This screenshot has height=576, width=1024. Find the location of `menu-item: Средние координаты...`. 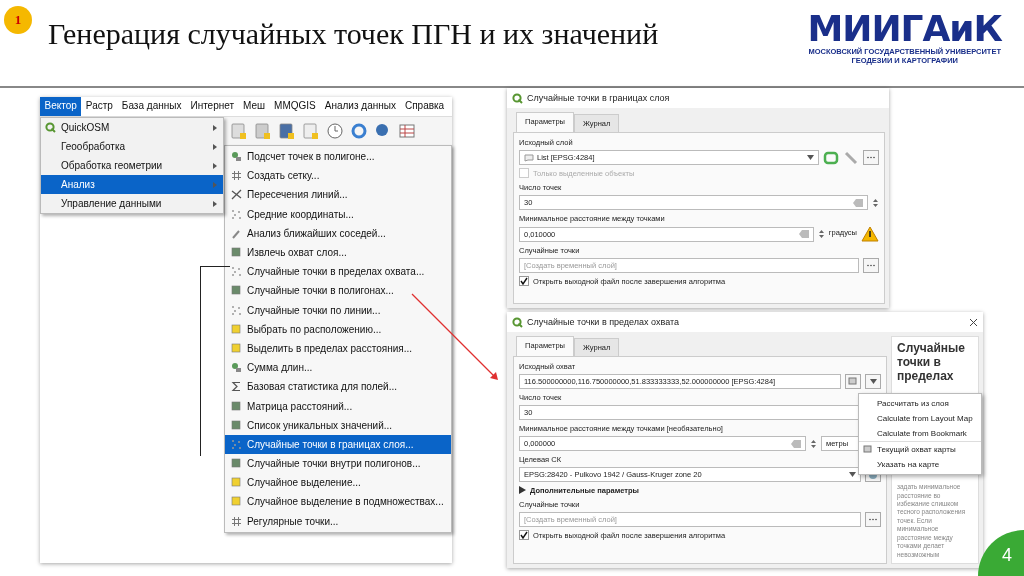

menu-item: Средние координаты... is located at coordinates (338, 214).